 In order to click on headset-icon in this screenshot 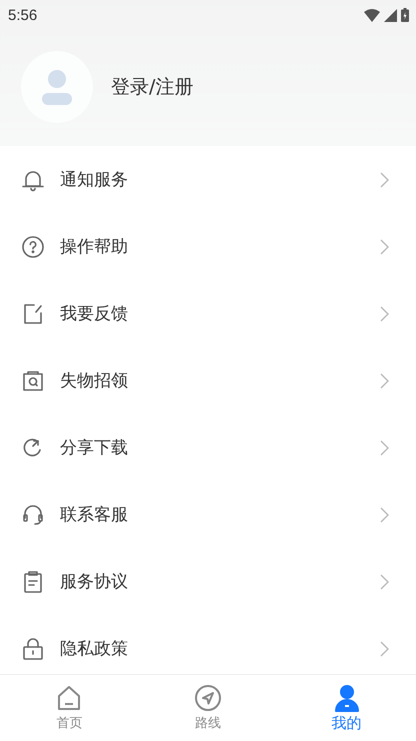, I will do `click(33, 514)`.